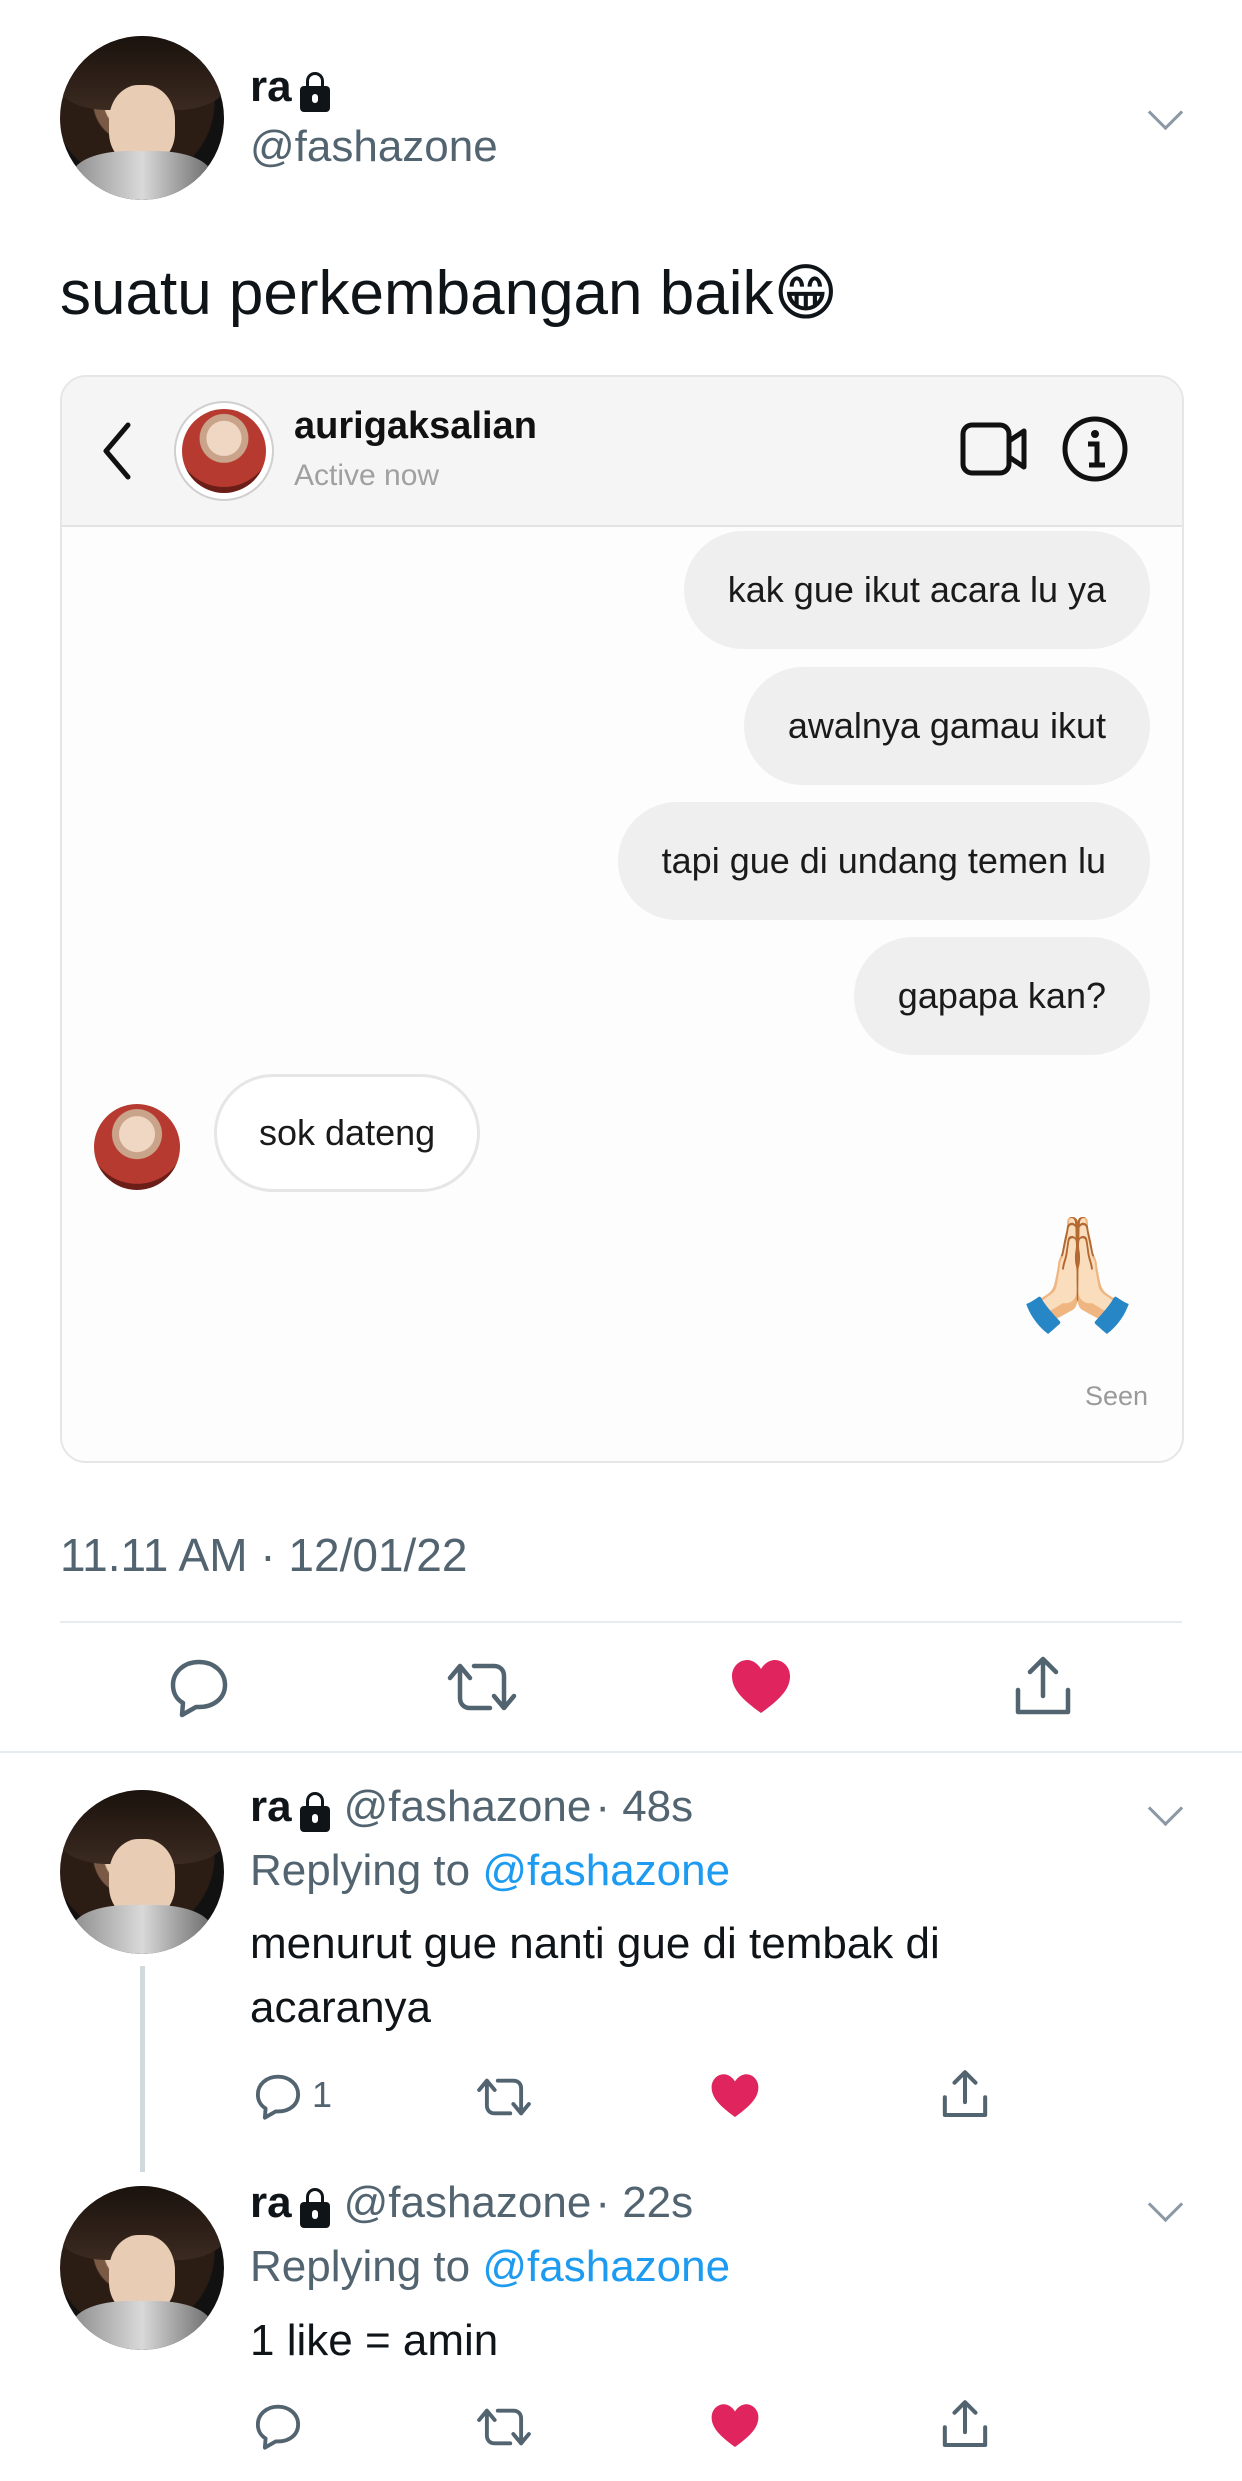 This screenshot has height=2481, width=1242. Describe the element at coordinates (621, 1622) in the screenshot. I see `divider` at that location.